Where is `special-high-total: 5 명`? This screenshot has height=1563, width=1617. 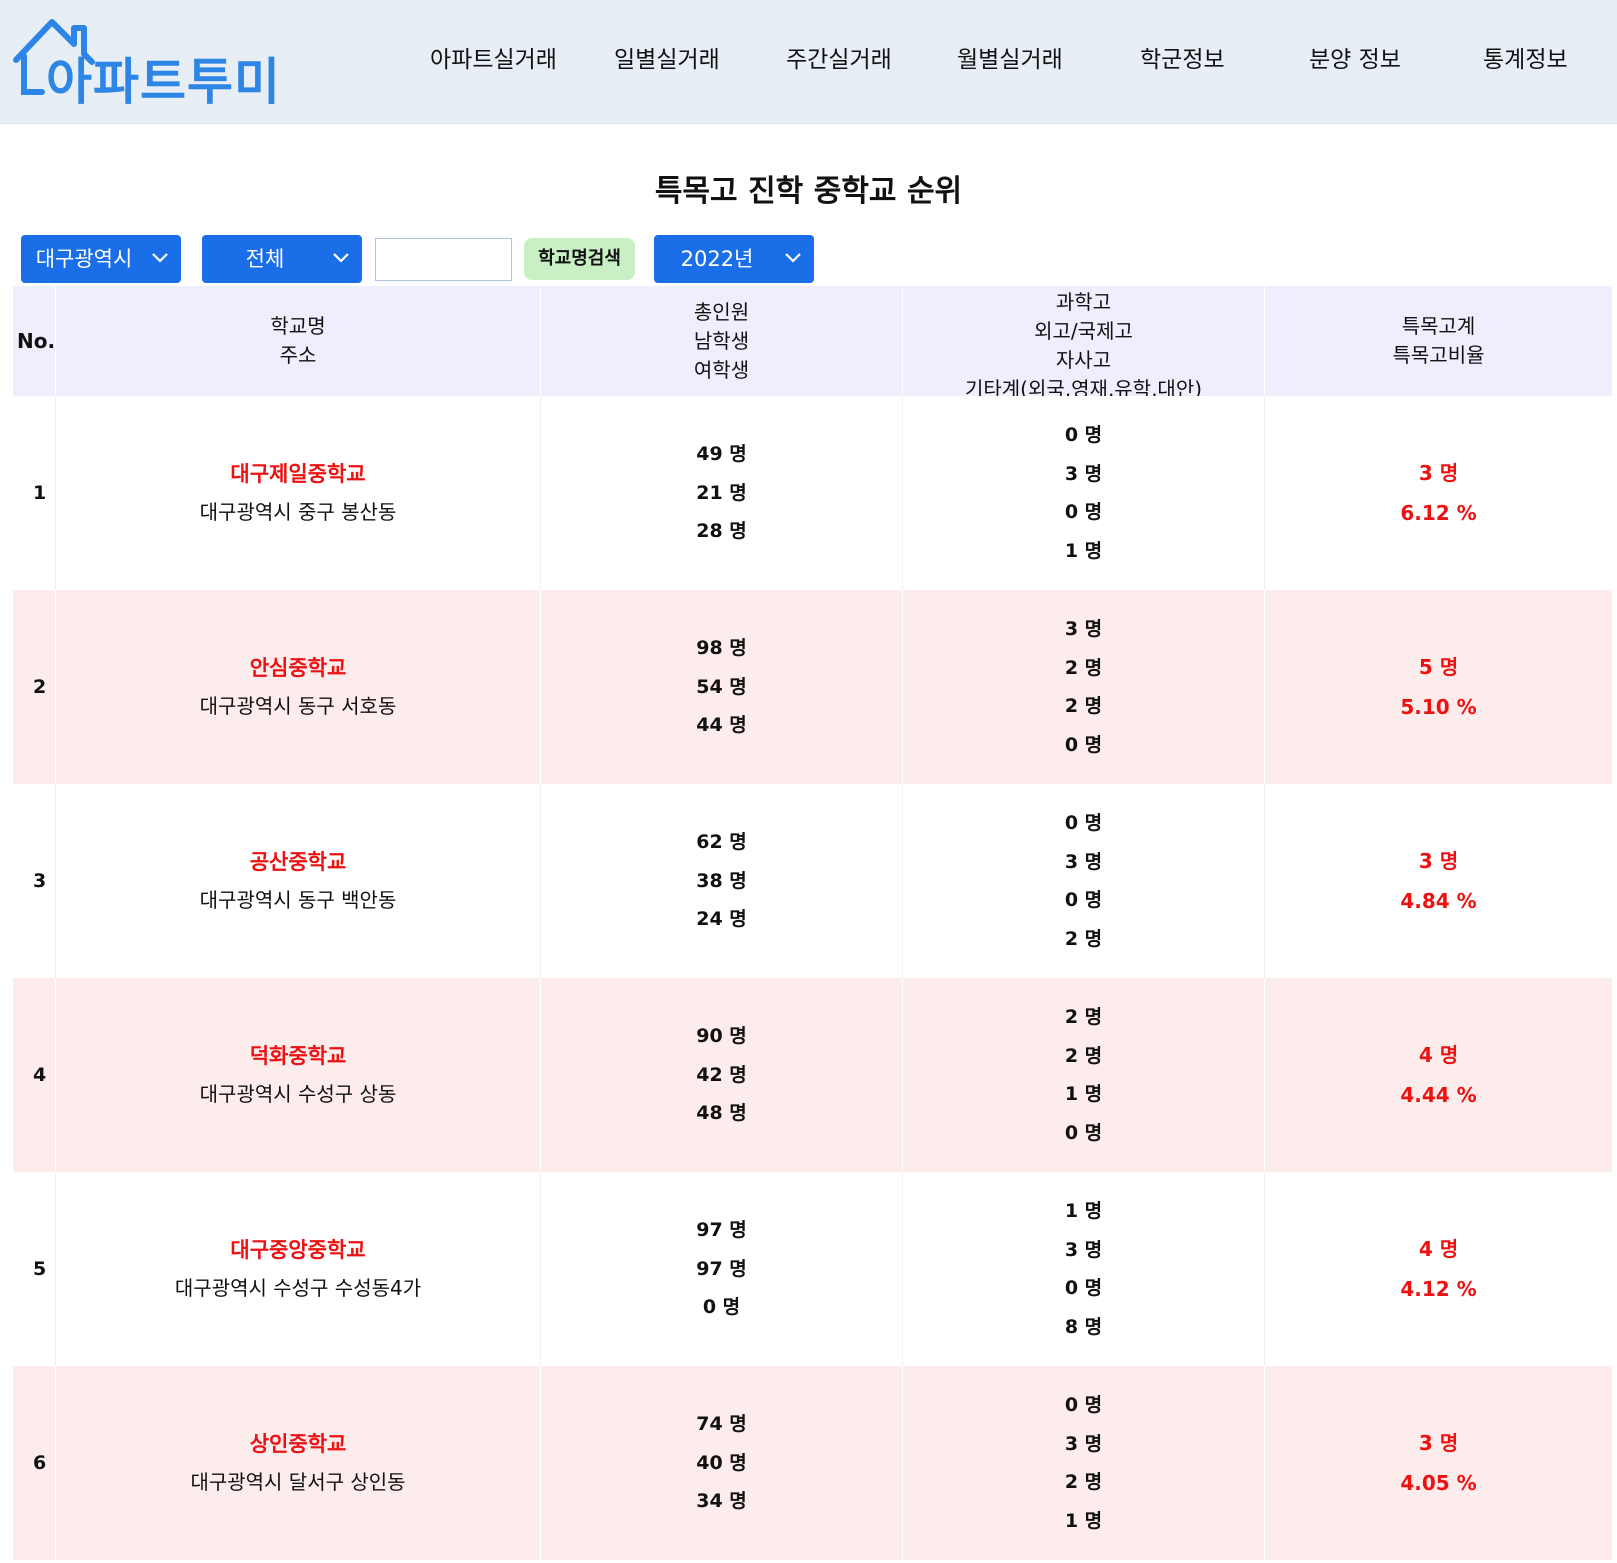 special-high-total: 5 명 is located at coordinates (1438, 667).